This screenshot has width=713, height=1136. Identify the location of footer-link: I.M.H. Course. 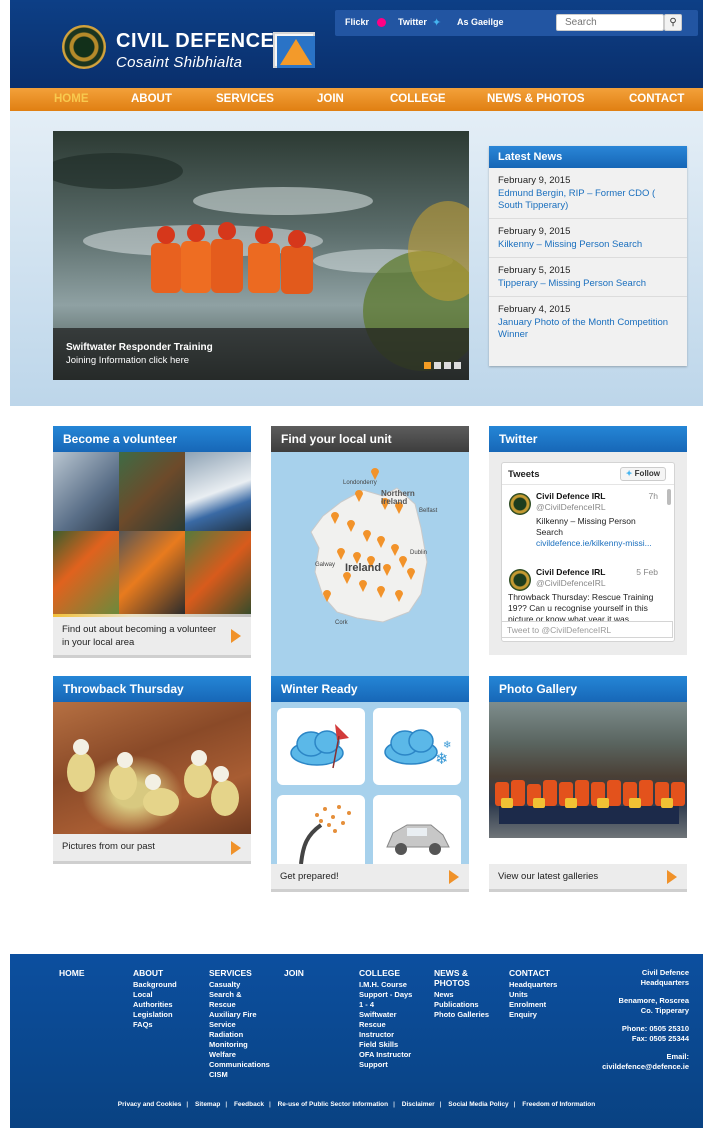
(394, 985).